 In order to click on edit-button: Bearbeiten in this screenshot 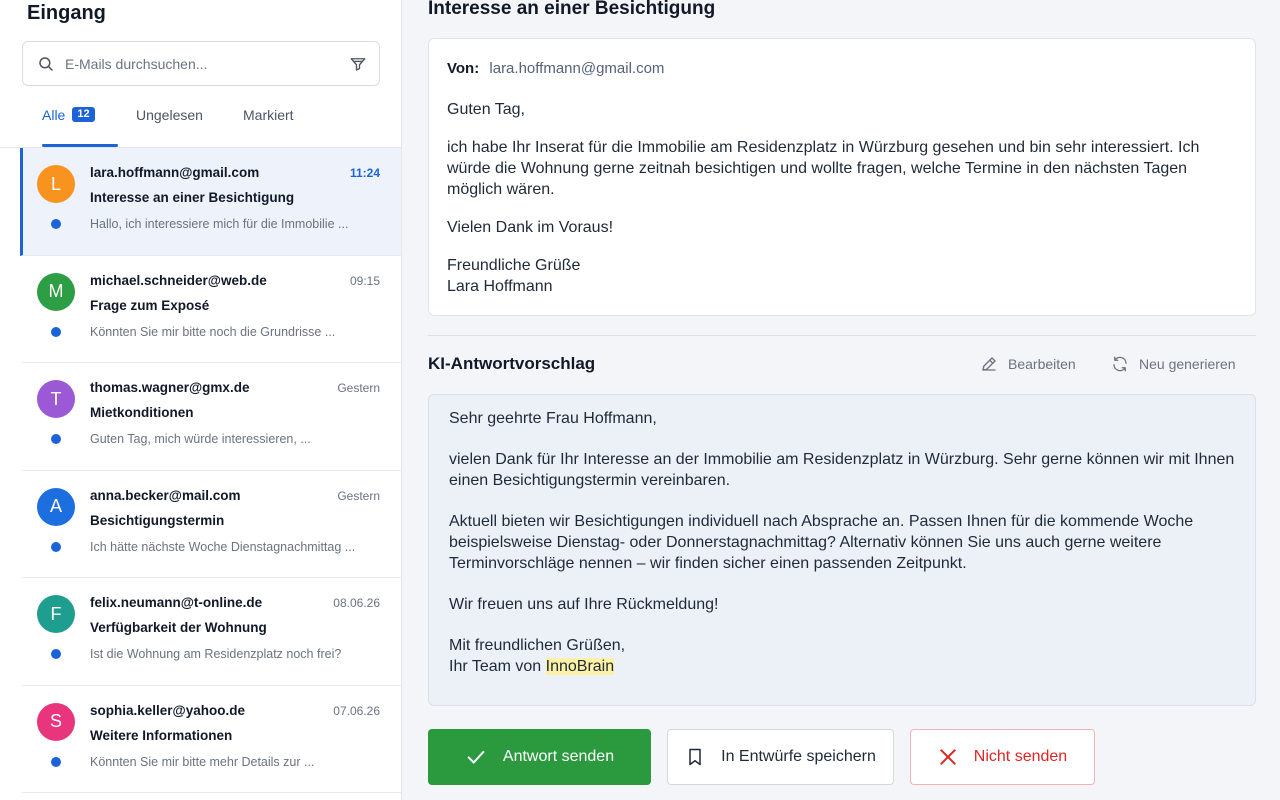, I will do `click(1028, 364)`.